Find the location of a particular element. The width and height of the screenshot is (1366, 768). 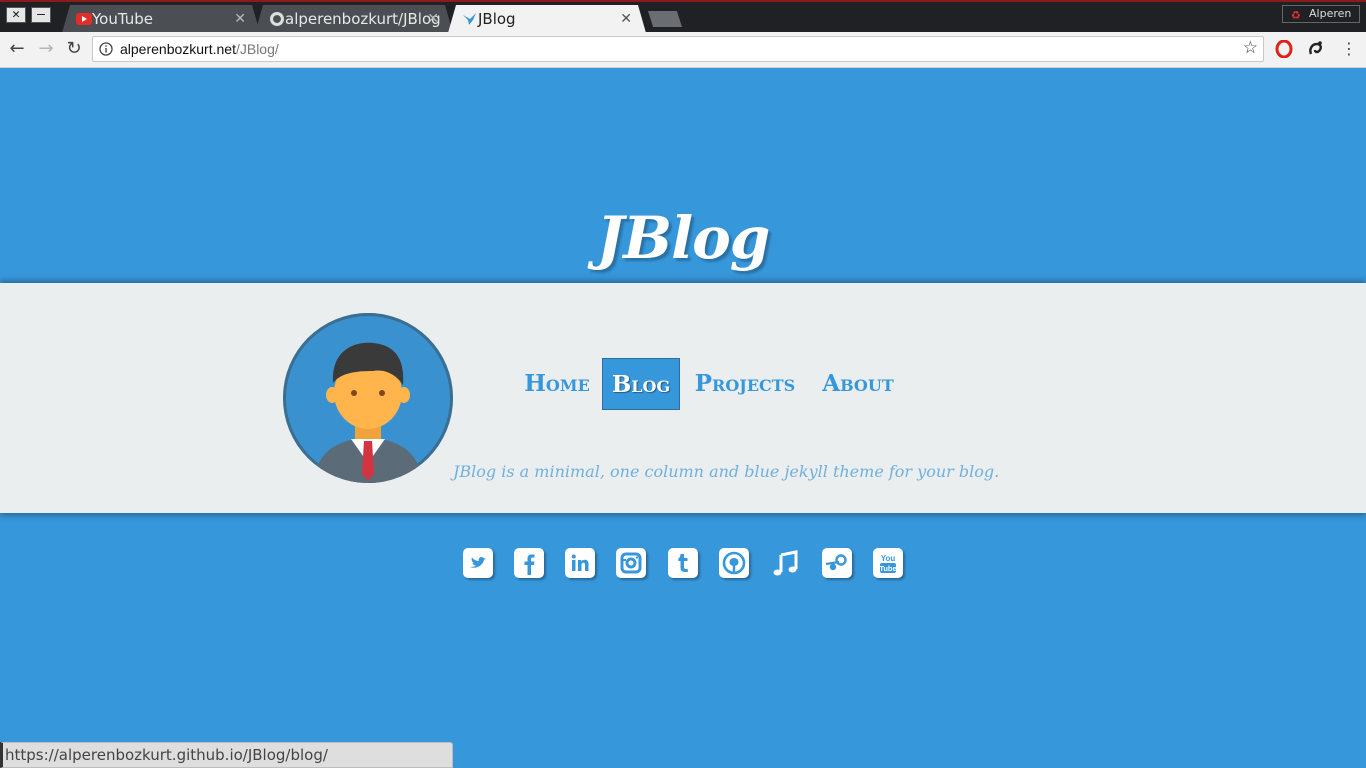

profile-button: ♻ Alperen is located at coordinates (1321, 14).